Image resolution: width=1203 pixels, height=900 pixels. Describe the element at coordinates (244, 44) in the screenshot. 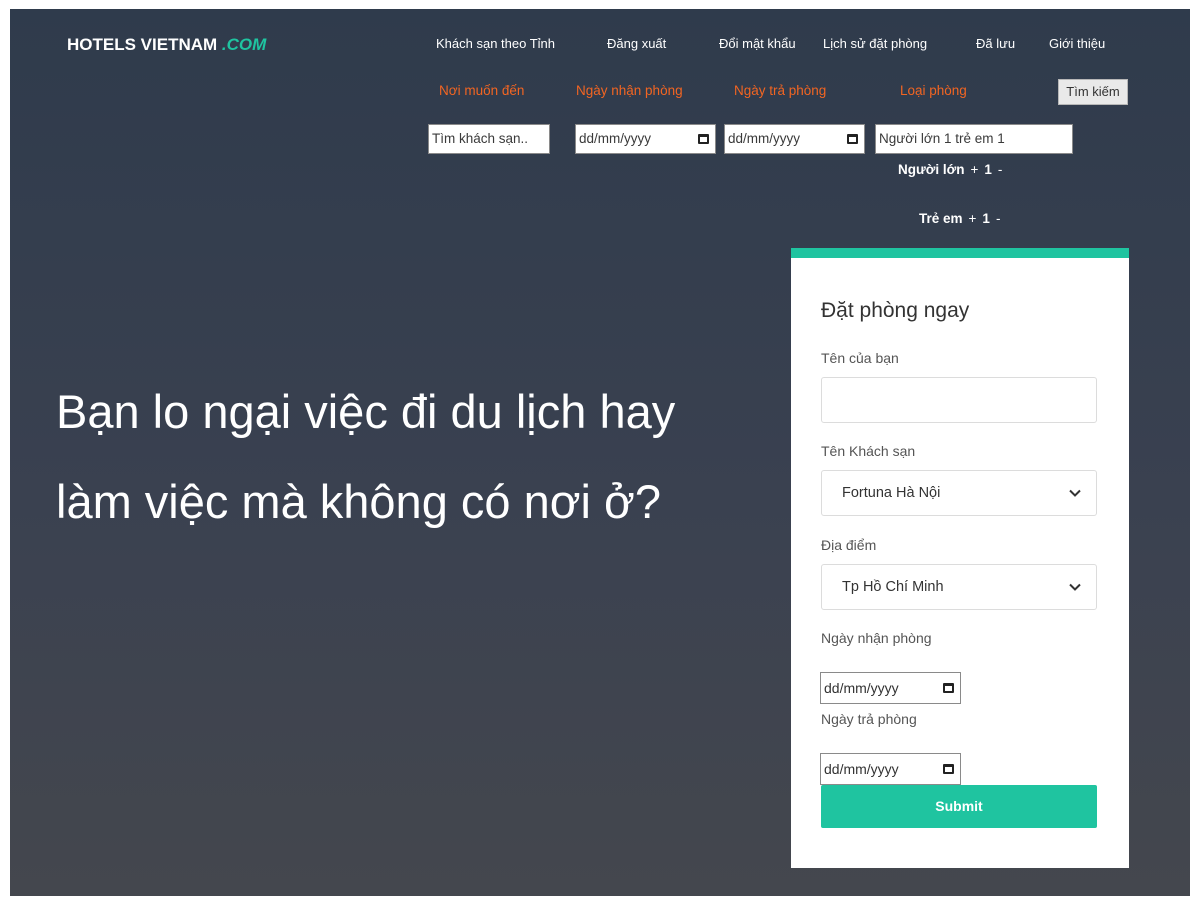

I see `brand-domain: .COM` at that location.